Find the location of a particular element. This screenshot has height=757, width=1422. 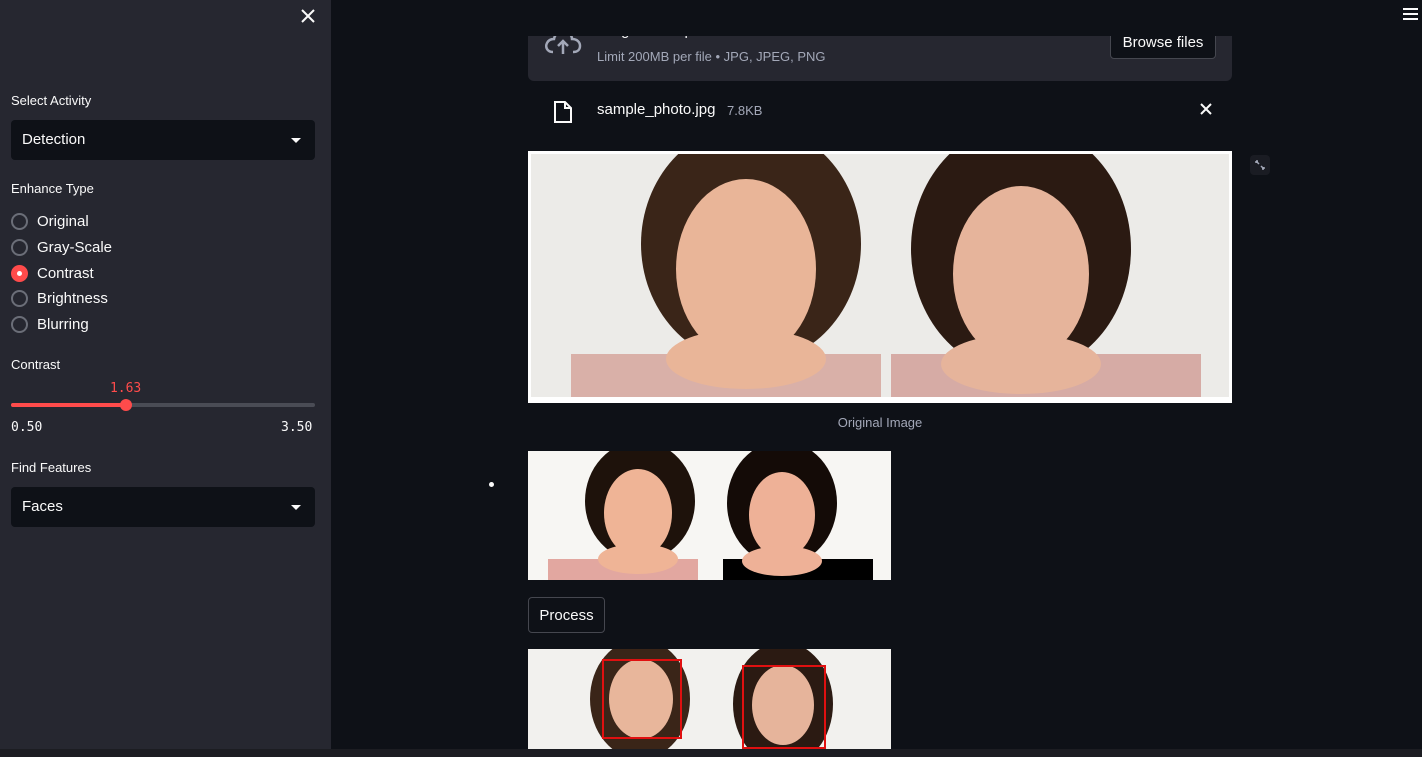

fullscreen-expand-icon is located at coordinates (1260, 165).